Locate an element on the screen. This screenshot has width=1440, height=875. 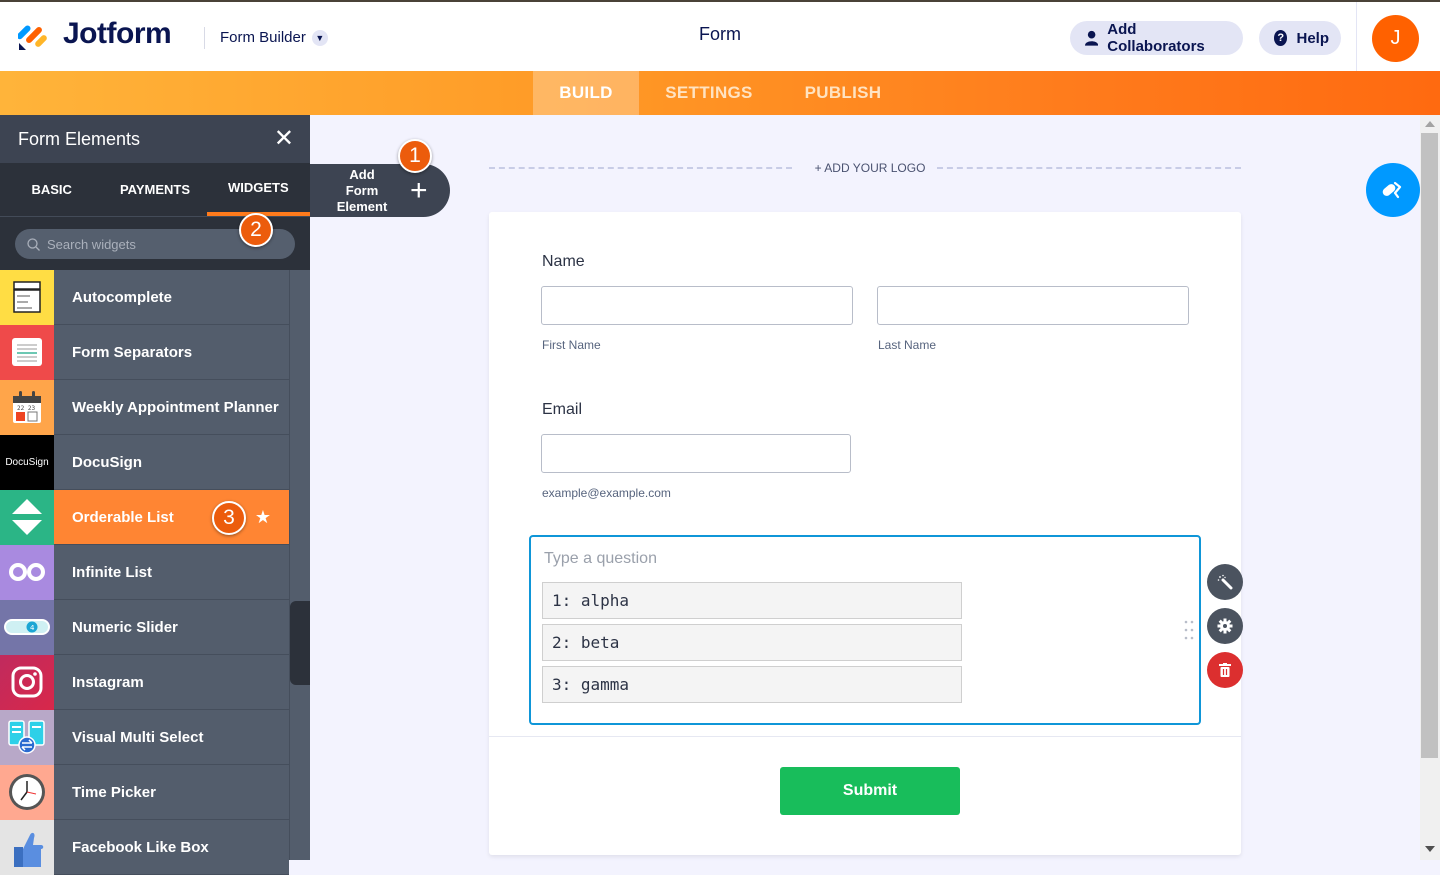
submit-button: Submit is located at coordinates (870, 791).